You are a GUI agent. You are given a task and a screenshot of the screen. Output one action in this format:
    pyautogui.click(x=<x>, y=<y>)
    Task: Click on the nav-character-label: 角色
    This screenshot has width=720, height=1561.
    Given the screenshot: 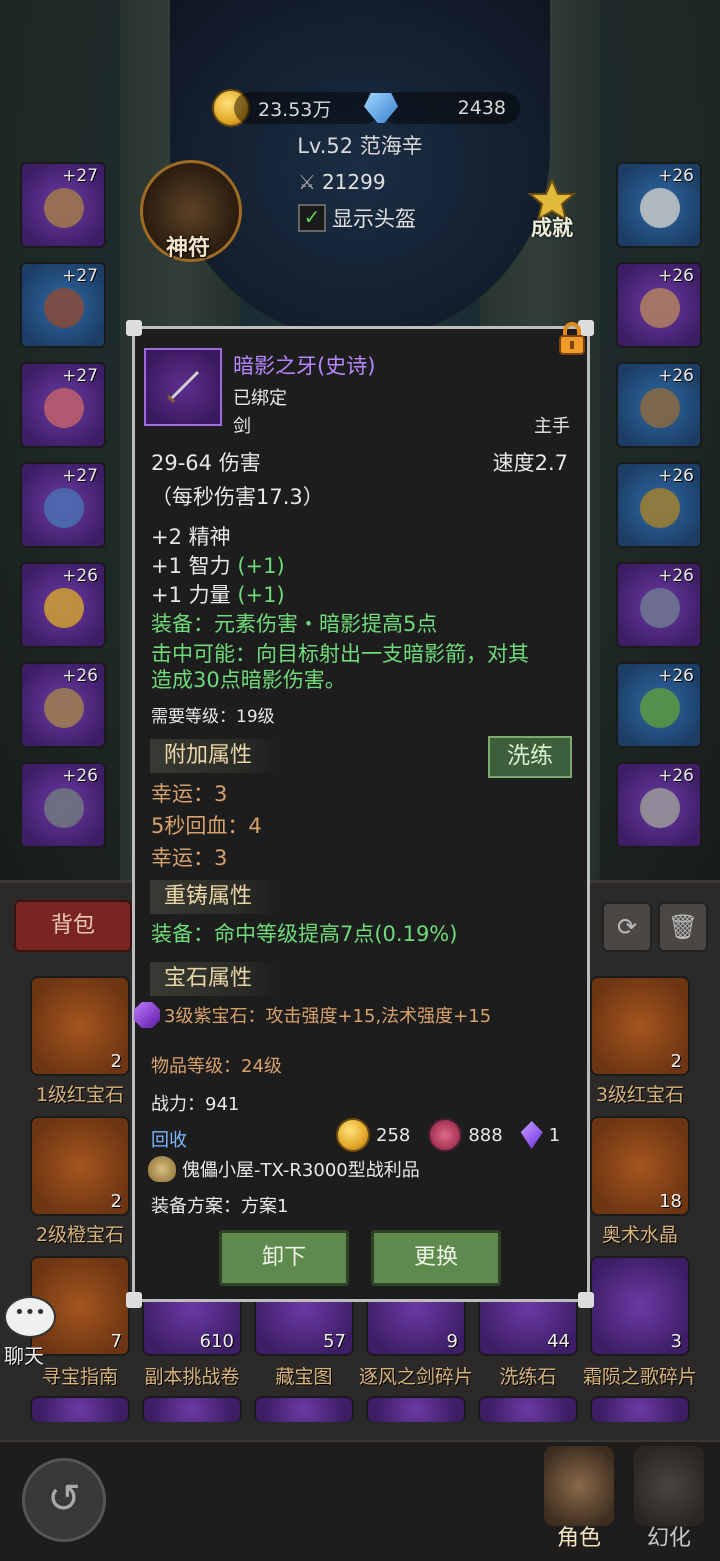 What is the action you would take?
    pyautogui.click(x=578, y=1538)
    